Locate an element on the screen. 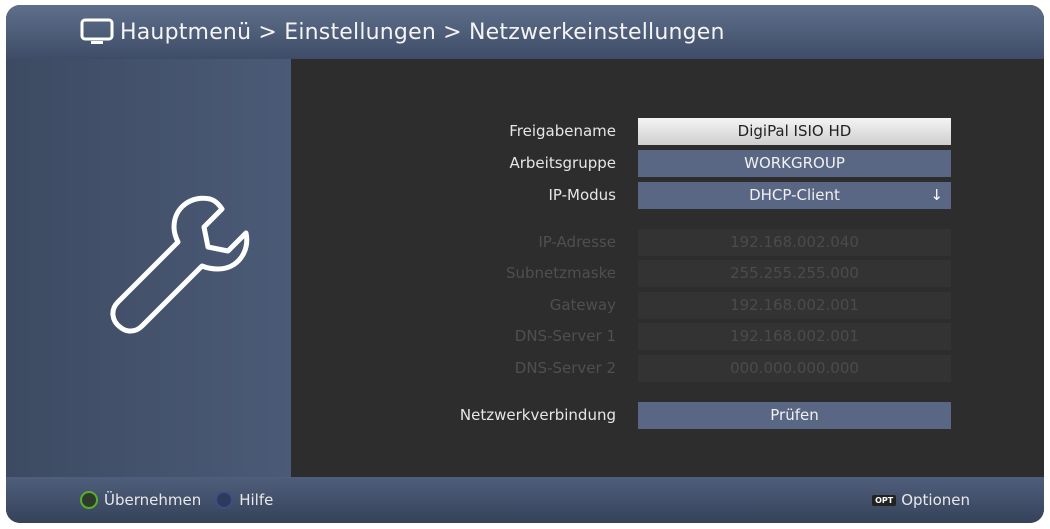  workgroup-row: Arbeitsgruppe WORKGROUP is located at coordinates (667, 163).